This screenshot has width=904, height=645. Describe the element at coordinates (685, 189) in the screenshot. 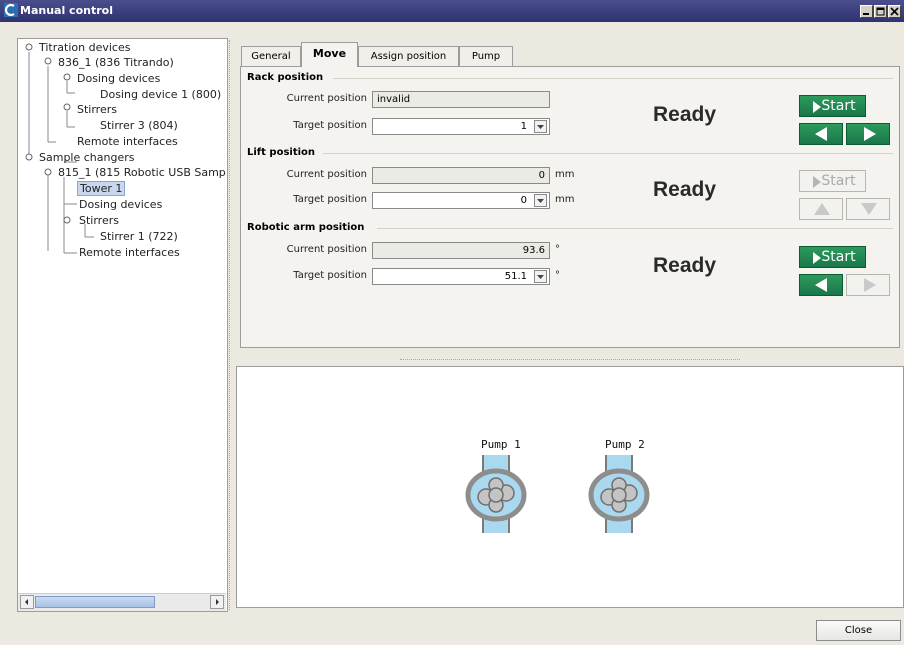

I see `lift-status: Ready` at that location.